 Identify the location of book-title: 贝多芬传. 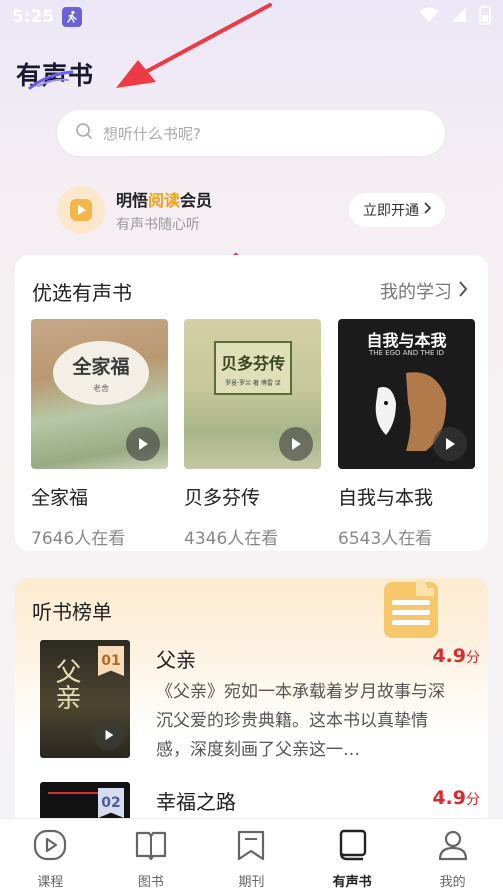
(222, 498).